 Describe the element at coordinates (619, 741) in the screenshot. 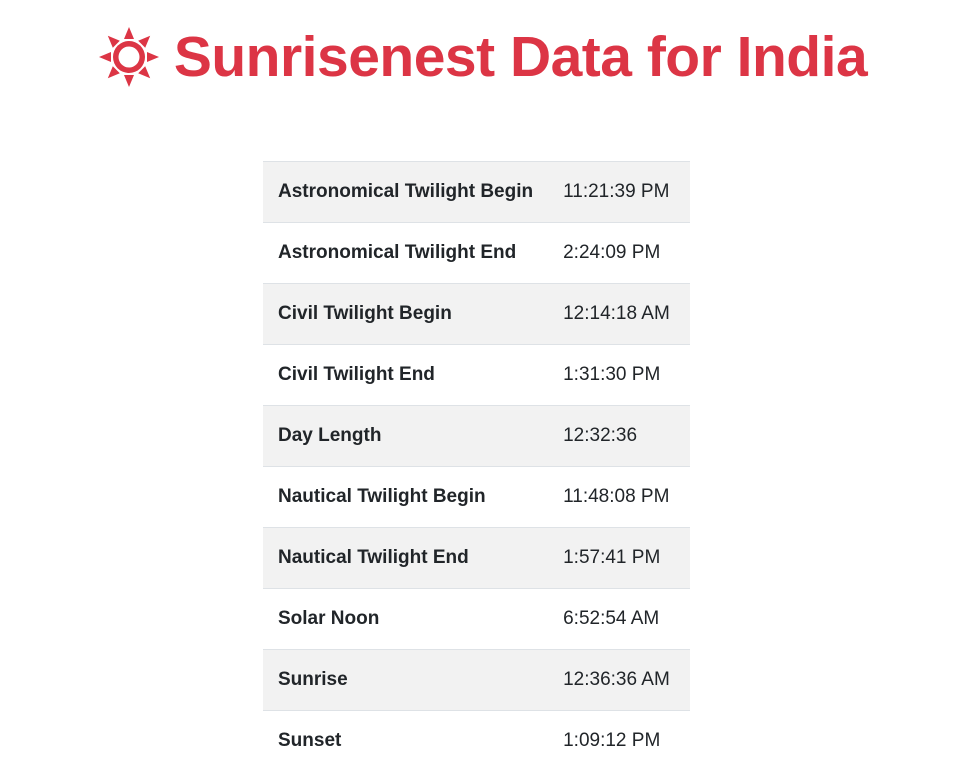

I see `row-value: 1:09:12 PM` at that location.